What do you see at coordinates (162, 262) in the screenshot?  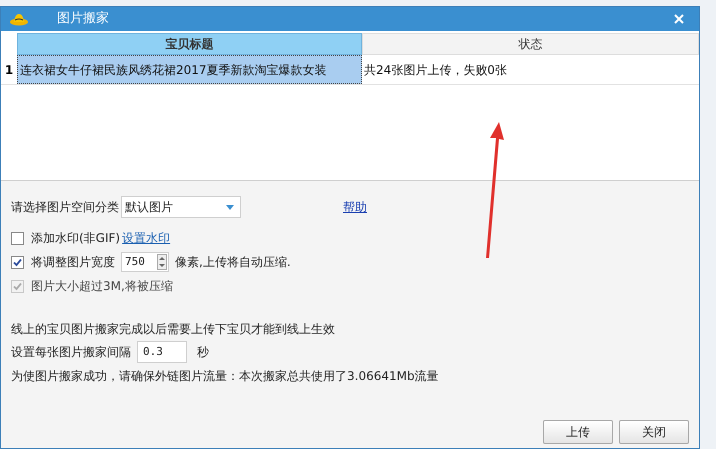 I see `spinner-arrows-icon` at bounding box center [162, 262].